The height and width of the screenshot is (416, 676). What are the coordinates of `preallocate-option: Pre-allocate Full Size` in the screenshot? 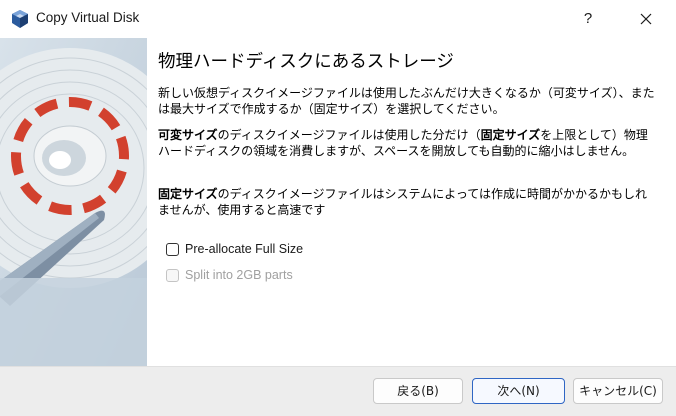 It's located at (234, 249).